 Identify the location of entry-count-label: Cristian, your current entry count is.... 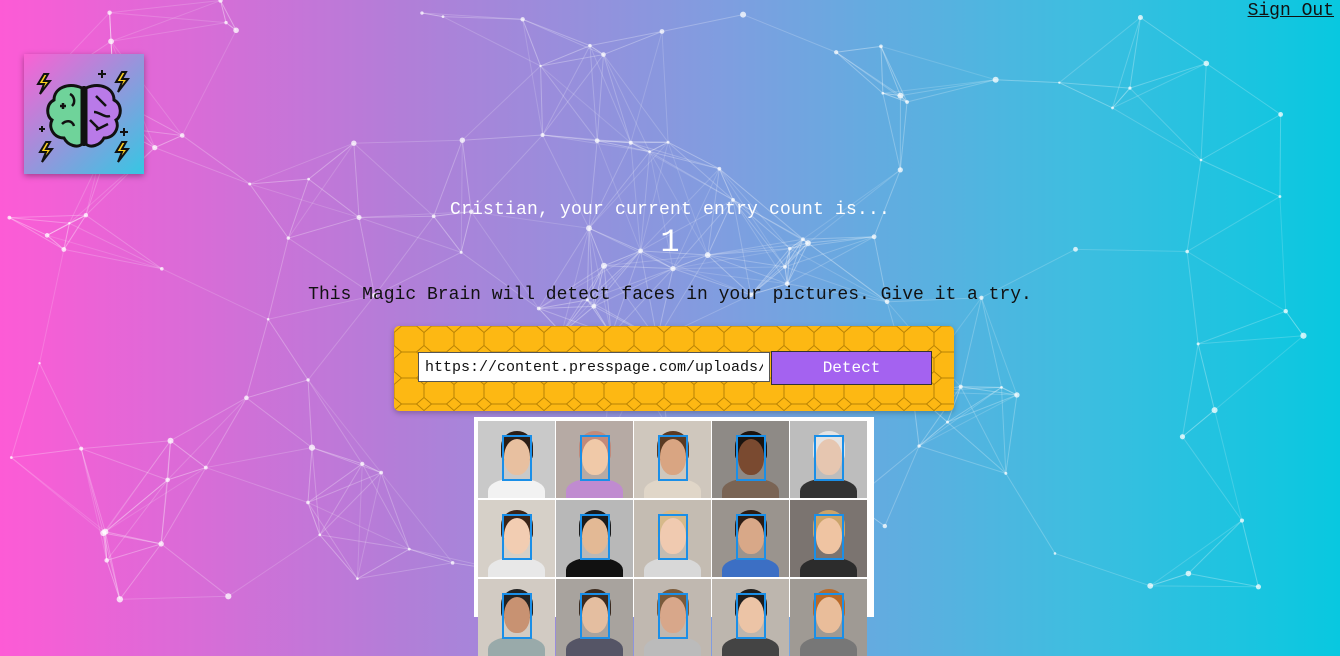
(670, 210).